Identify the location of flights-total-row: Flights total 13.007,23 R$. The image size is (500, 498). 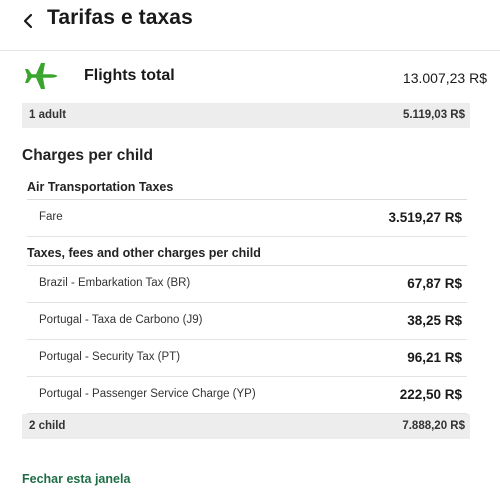
(250, 77).